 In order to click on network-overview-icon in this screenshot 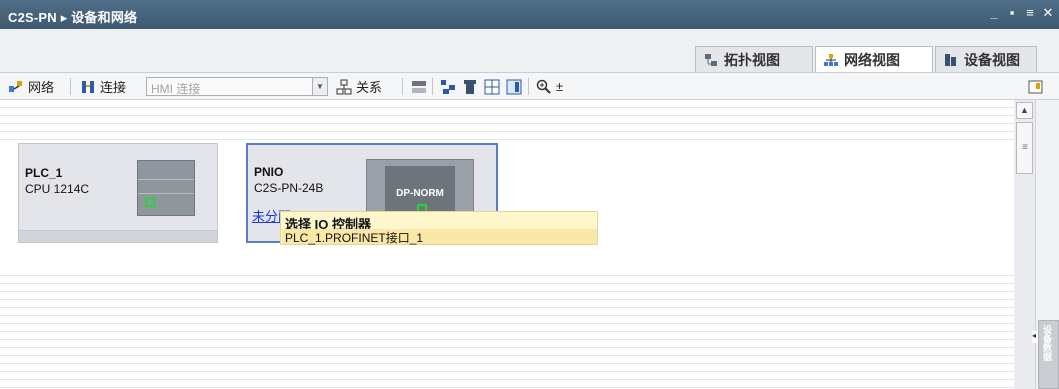, I will do `click(448, 87)`.